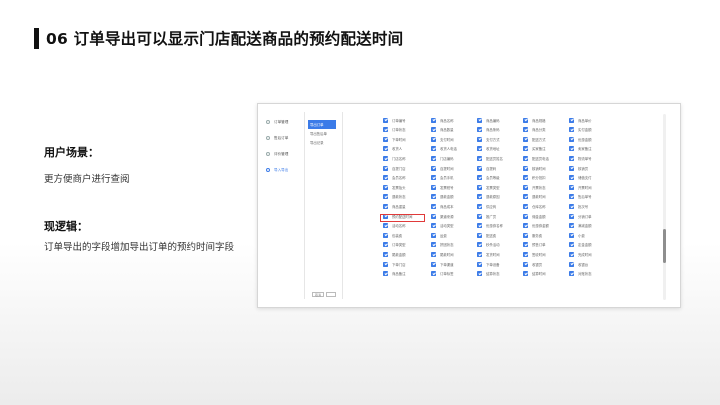 This screenshot has height=405, width=720. What do you see at coordinates (664, 207) in the screenshot?
I see `scrollbar-track` at bounding box center [664, 207].